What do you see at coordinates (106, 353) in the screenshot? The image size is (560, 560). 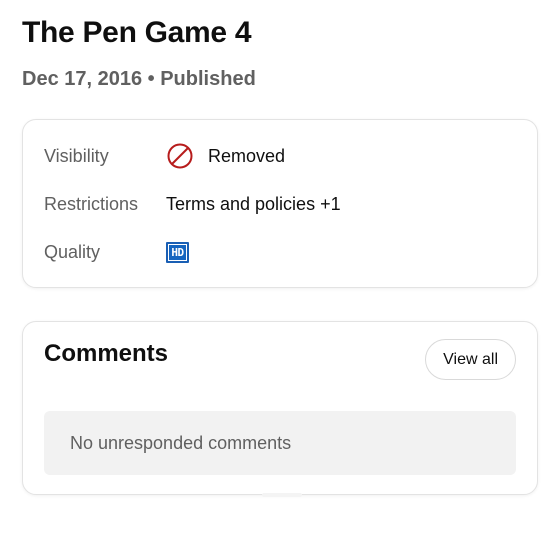 I see `comments-title: Comments` at bounding box center [106, 353].